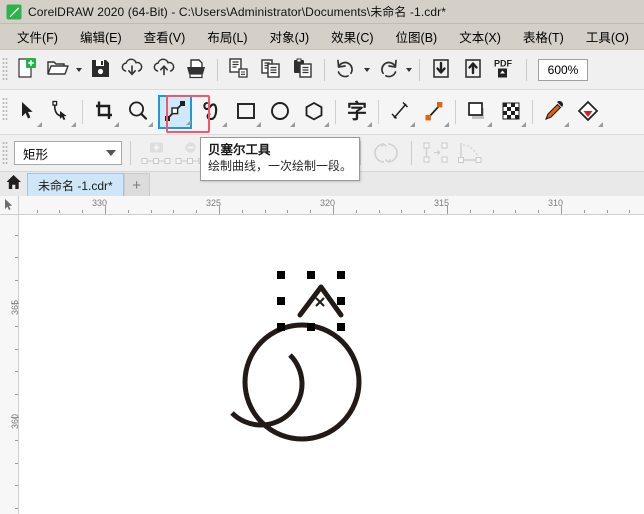 Image resolution: width=644 pixels, height=514 pixels. Describe the element at coordinates (441, 70) in the screenshot. I see `import-button` at that location.